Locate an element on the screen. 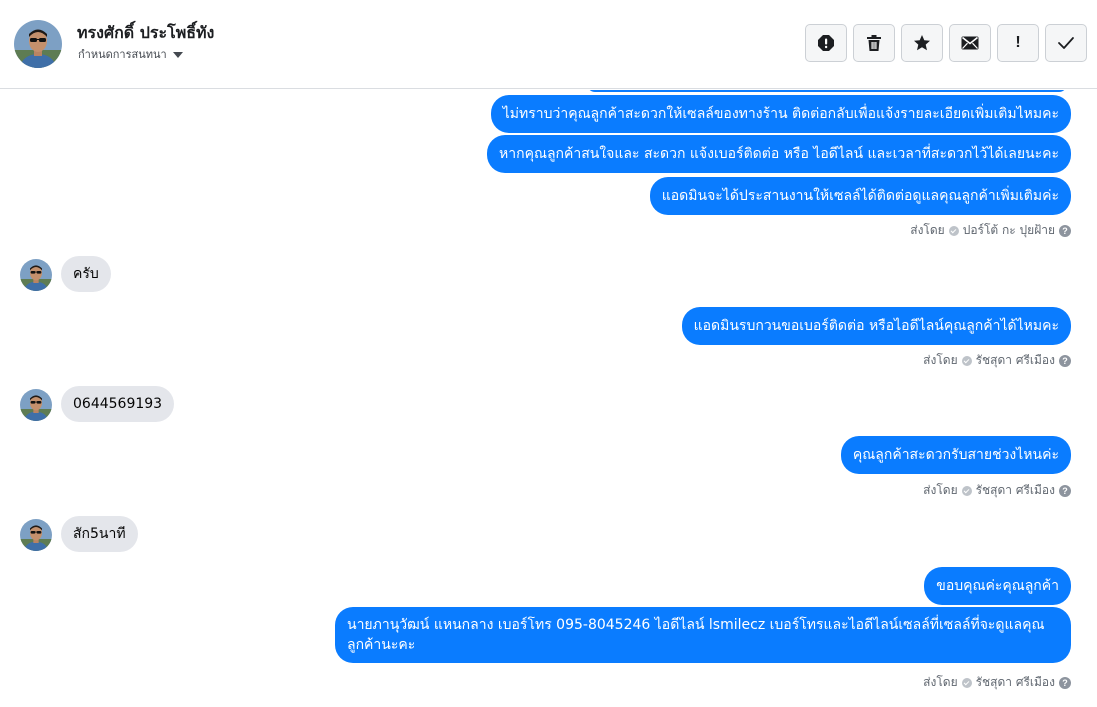  sent-by-line: ส่งโดย ปอร์โต้ กะ ปุยฝ้าย ? is located at coordinates (990, 230).